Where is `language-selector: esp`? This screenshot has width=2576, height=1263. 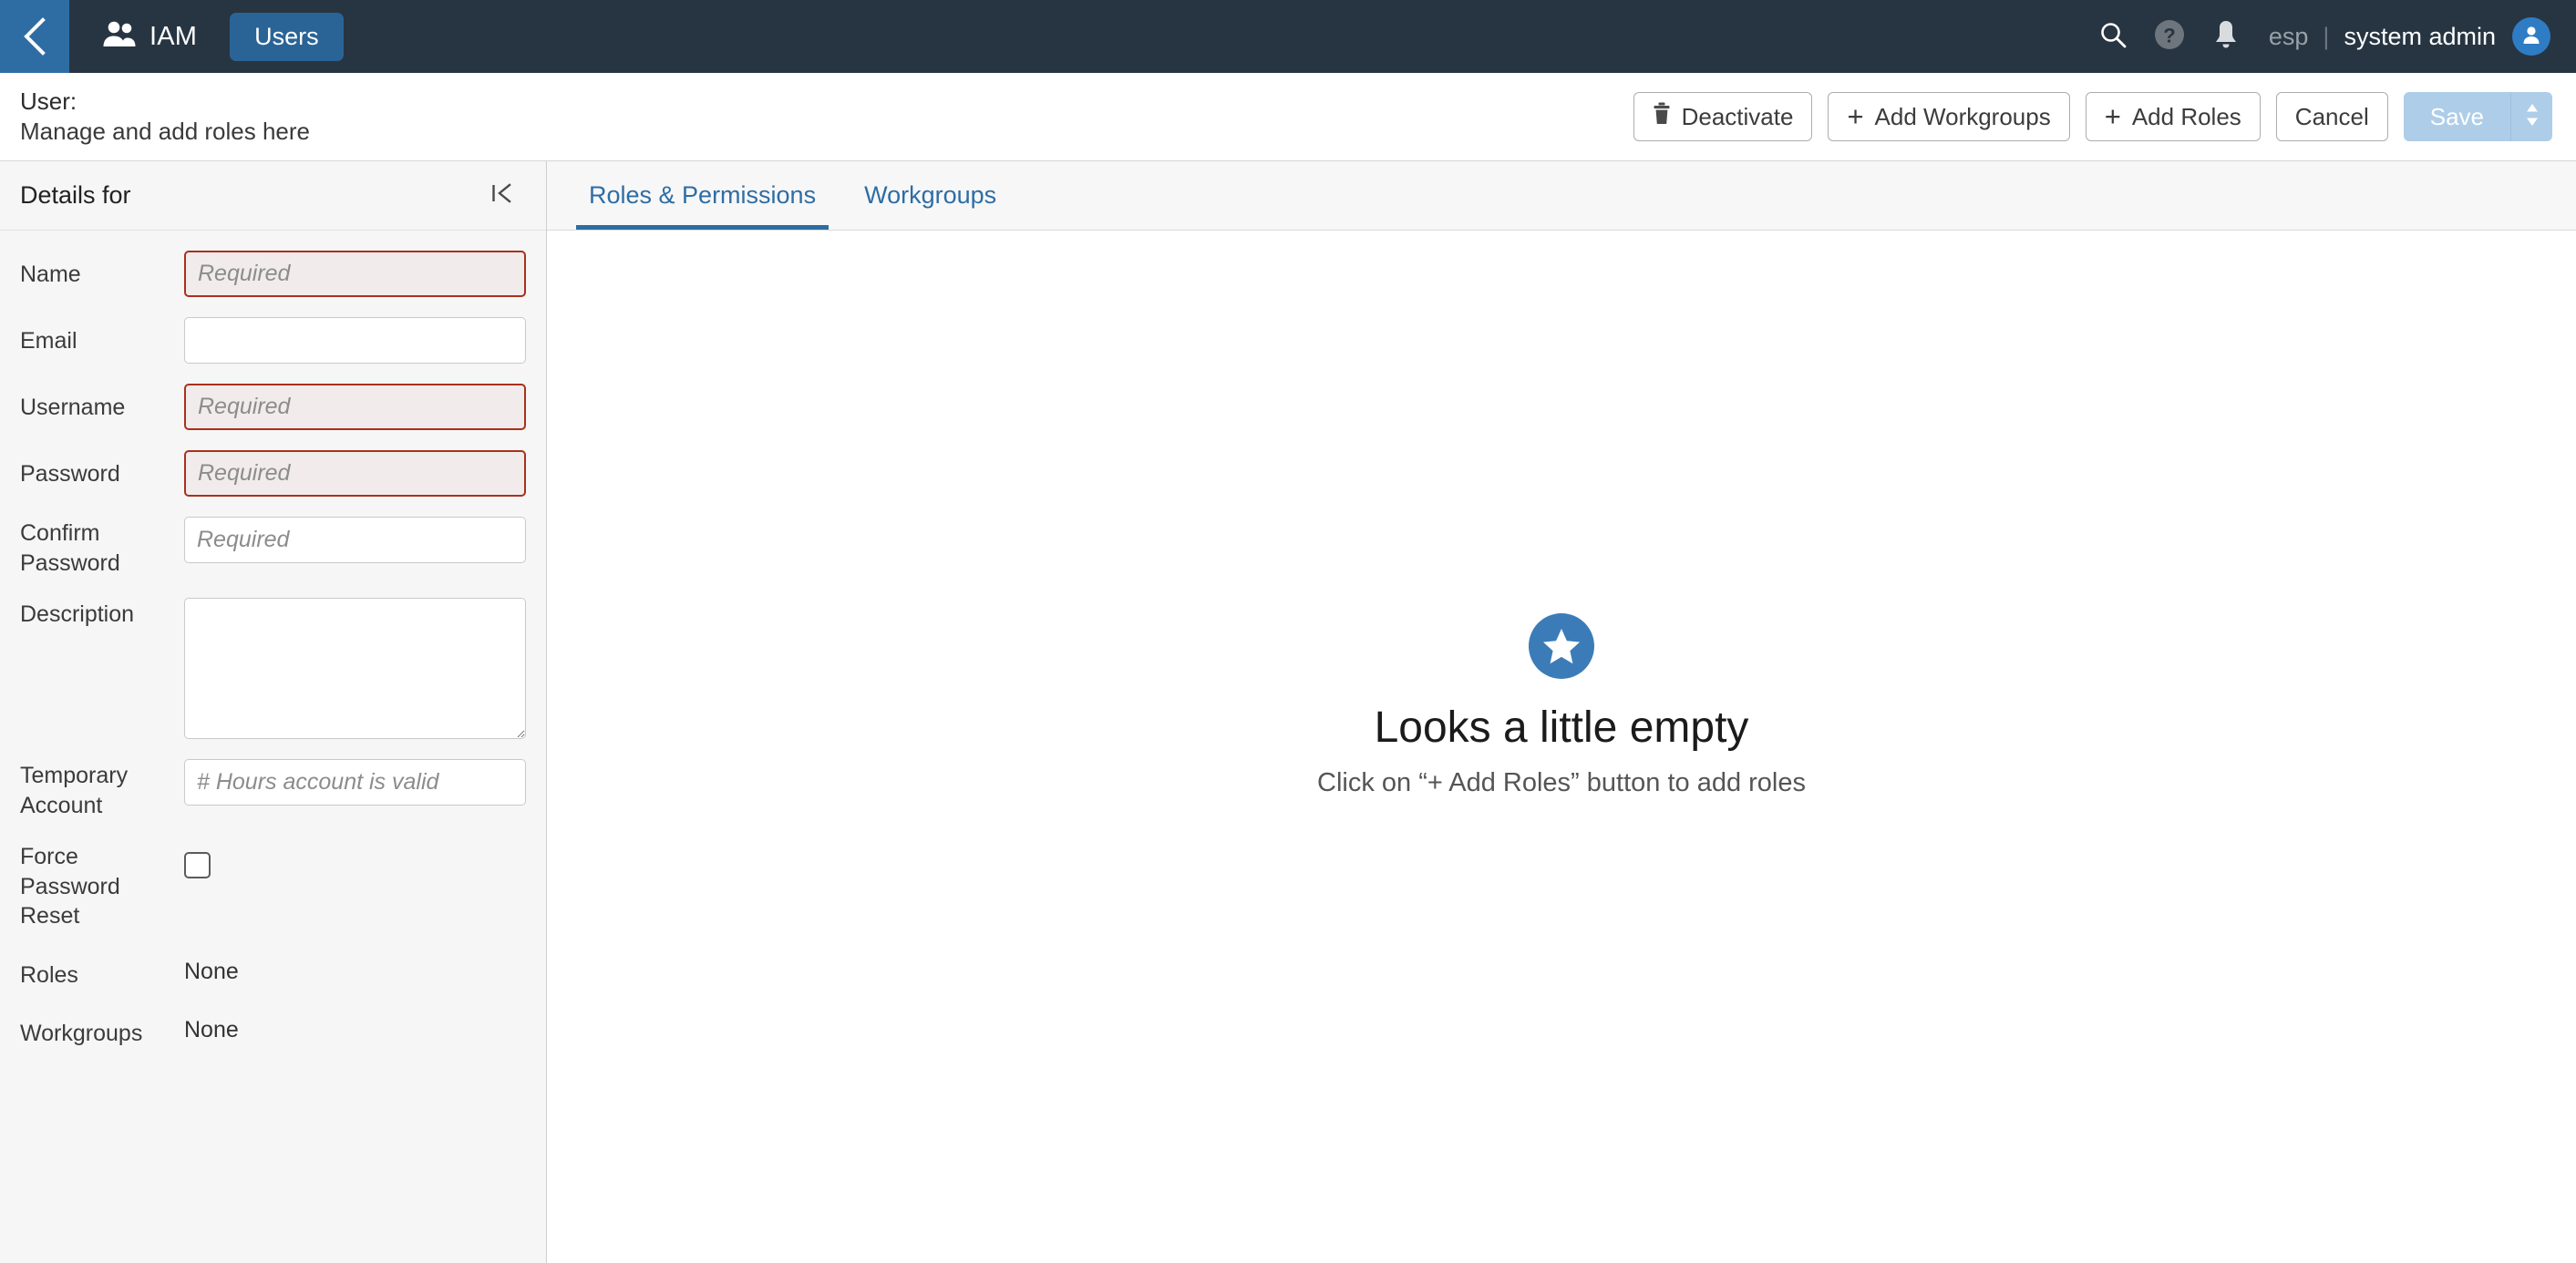
language-selector: esp is located at coordinates (2289, 37).